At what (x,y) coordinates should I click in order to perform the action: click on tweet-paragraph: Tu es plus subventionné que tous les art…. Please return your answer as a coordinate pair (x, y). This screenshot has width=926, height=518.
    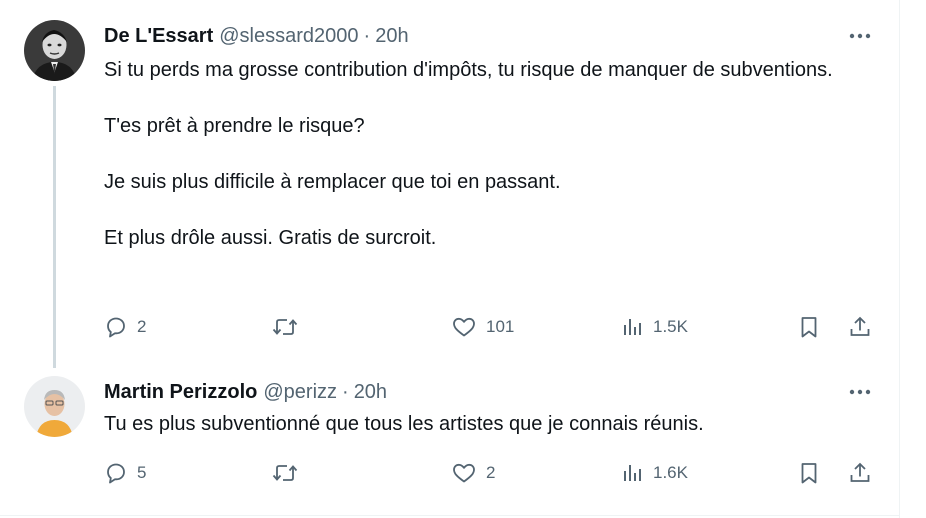
    Looking at the image, I should click on (404, 424).